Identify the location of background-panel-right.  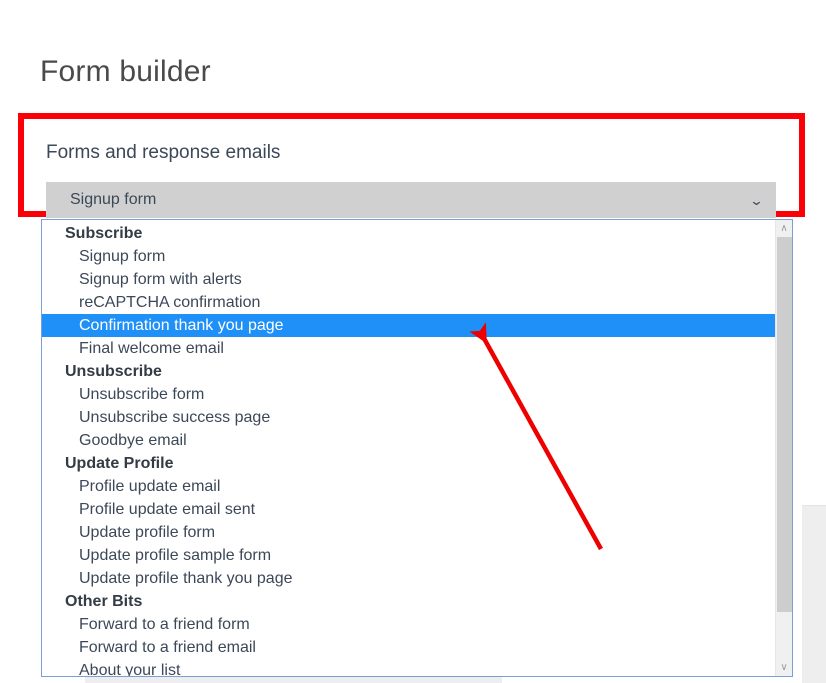
(814, 594).